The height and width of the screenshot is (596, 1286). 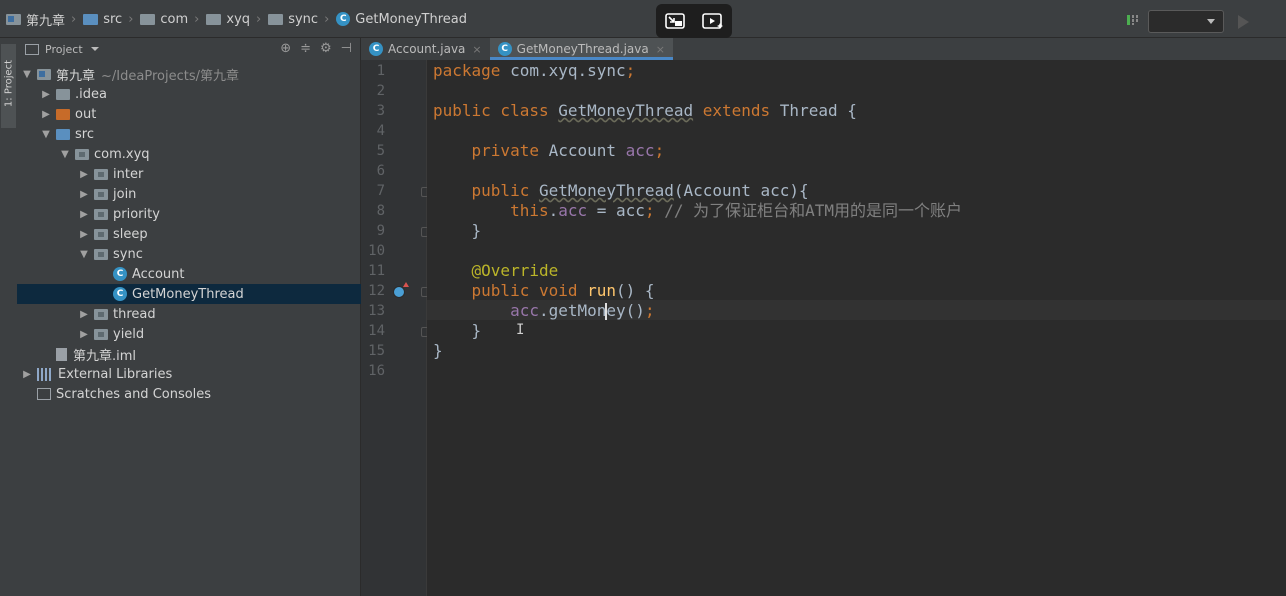 I want to click on locate-icon: ⊕, so click(x=285, y=48).